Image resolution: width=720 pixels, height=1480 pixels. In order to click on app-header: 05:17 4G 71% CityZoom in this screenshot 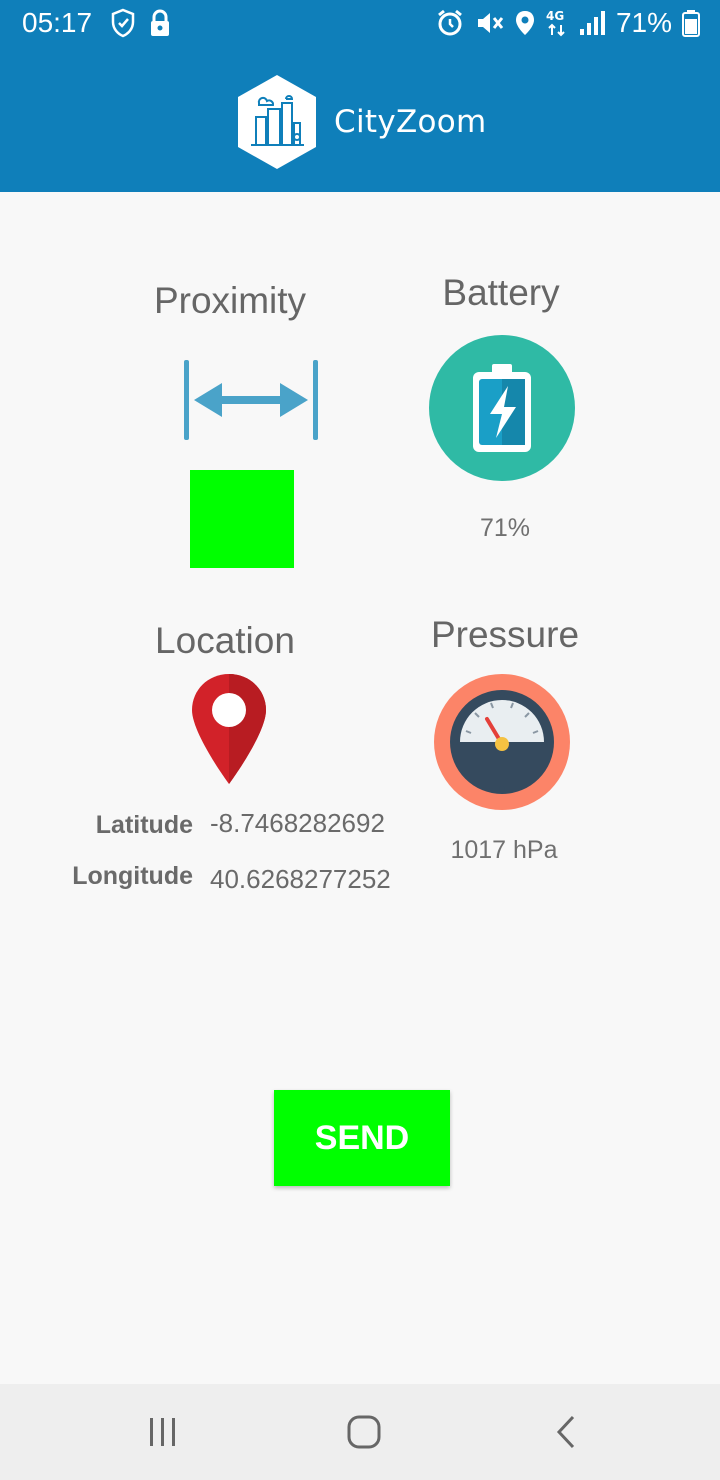, I will do `click(360, 96)`.